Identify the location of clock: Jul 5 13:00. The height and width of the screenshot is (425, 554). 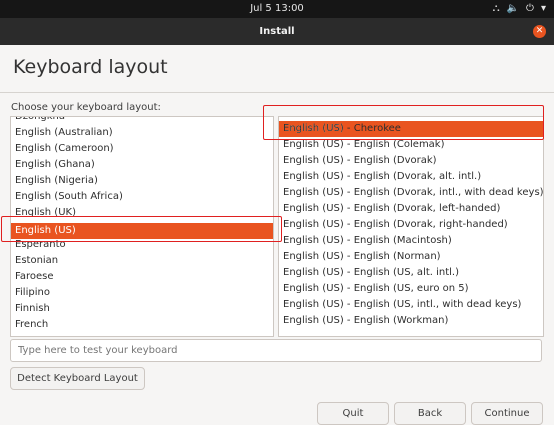
(277, 9).